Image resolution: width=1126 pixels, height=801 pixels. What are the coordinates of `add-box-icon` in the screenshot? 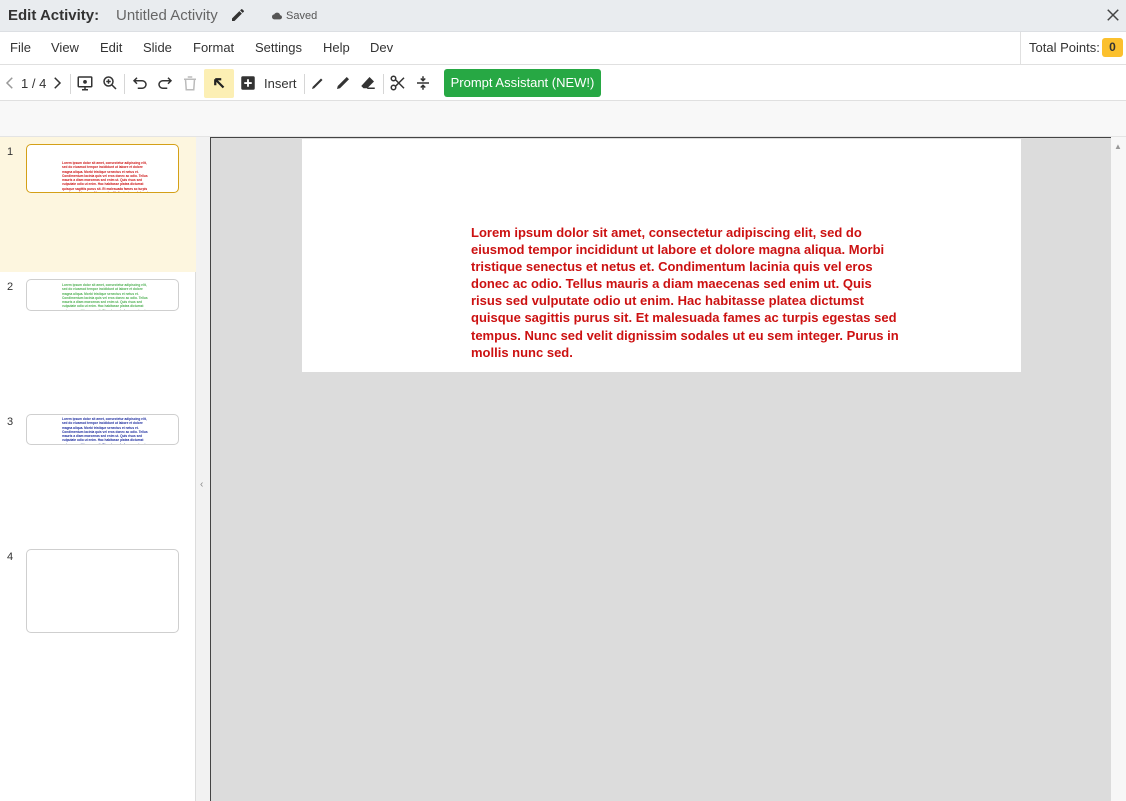 It's located at (248, 83).